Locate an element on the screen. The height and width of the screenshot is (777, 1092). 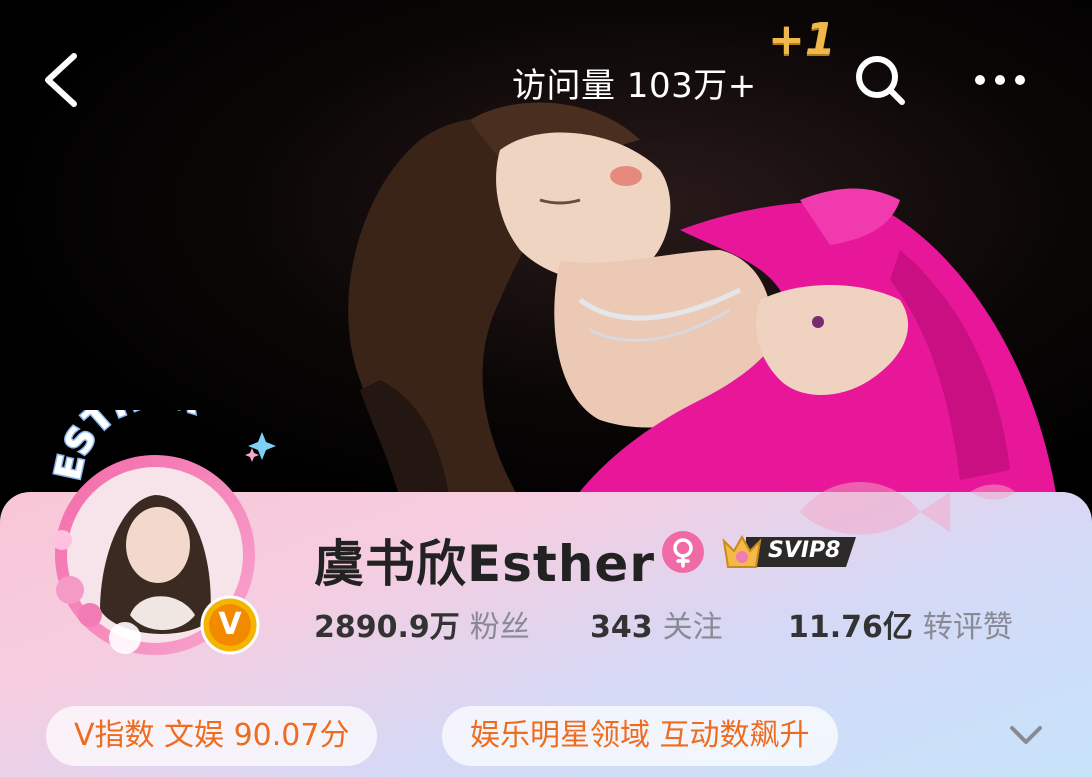
chevron-down-icon is located at coordinates (1026, 735).